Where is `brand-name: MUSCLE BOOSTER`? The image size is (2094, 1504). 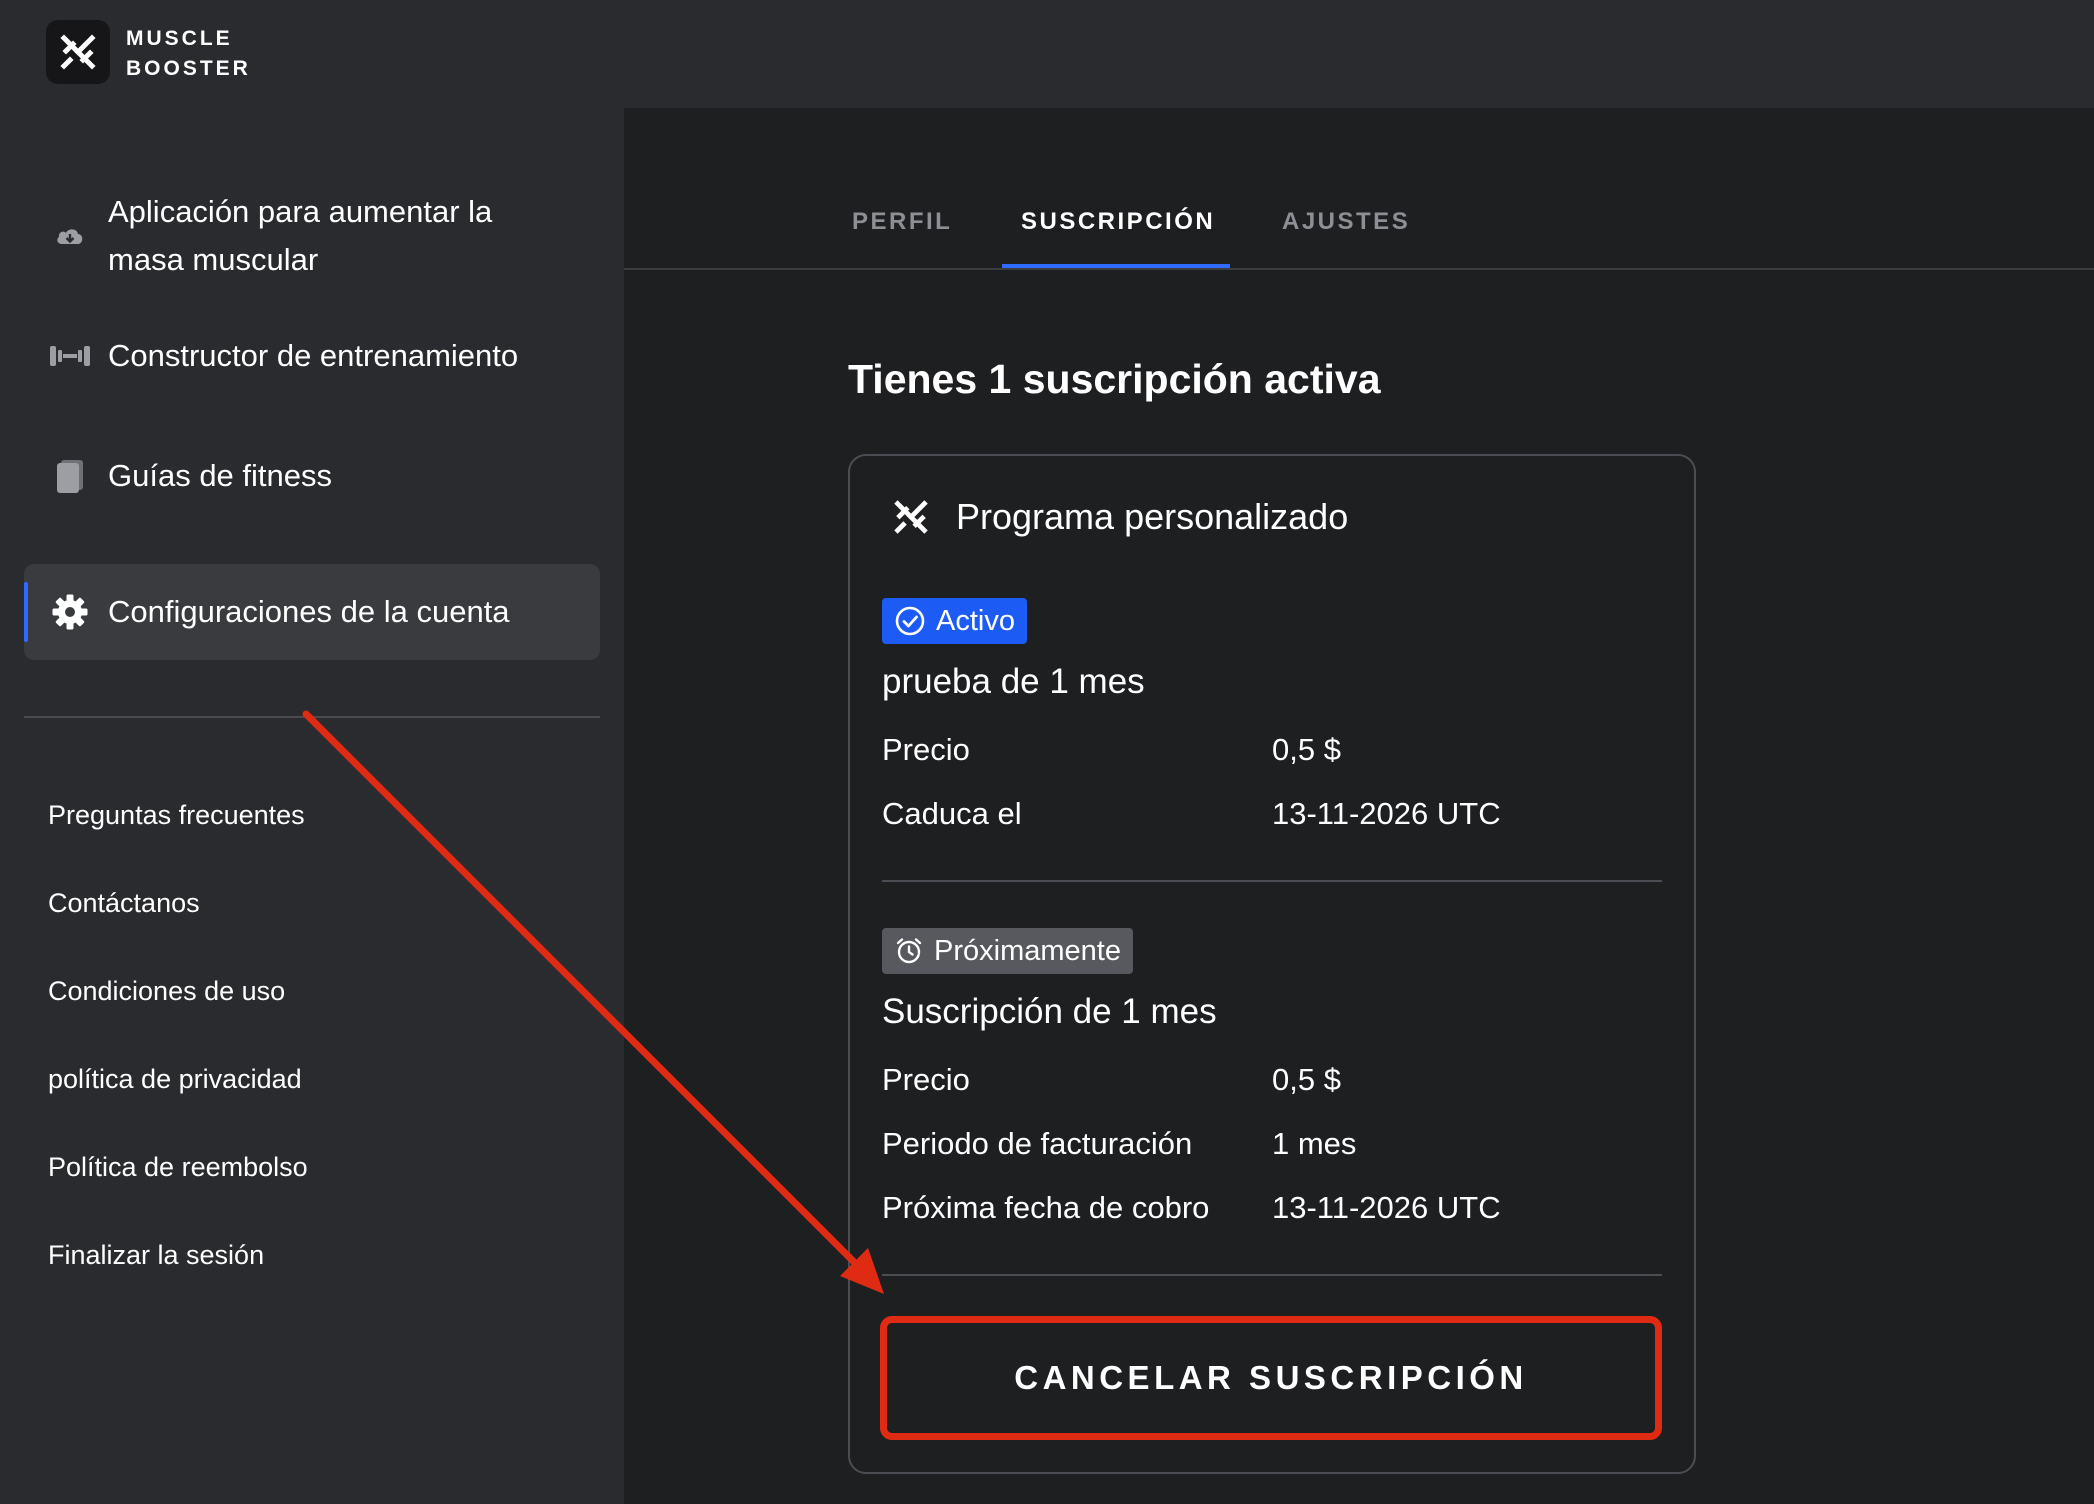 brand-name: MUSCLE BOOSTER is located at coordinates (188, 54).